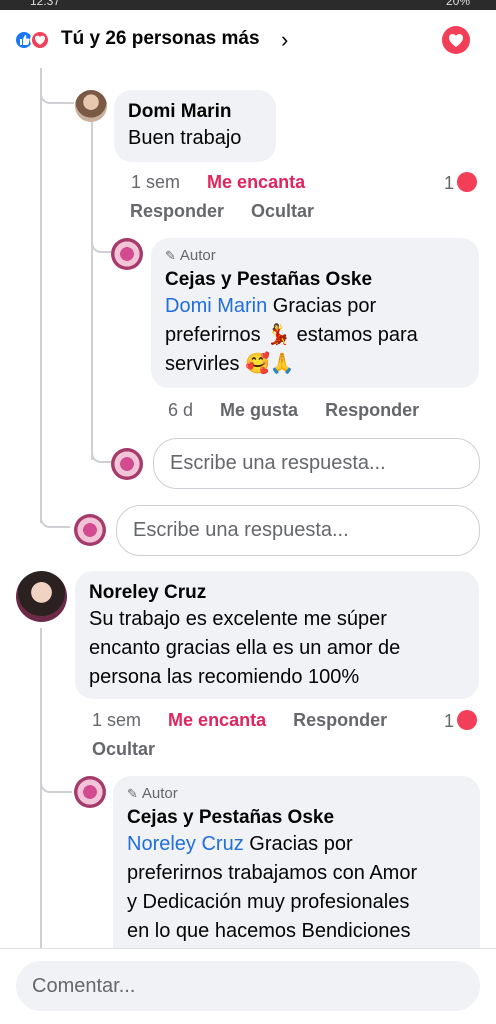  Describe the element at coordinates (195, 126) in the screenshot. I see `comment-bubble: Domi Marin Buen trabajo` at that location.